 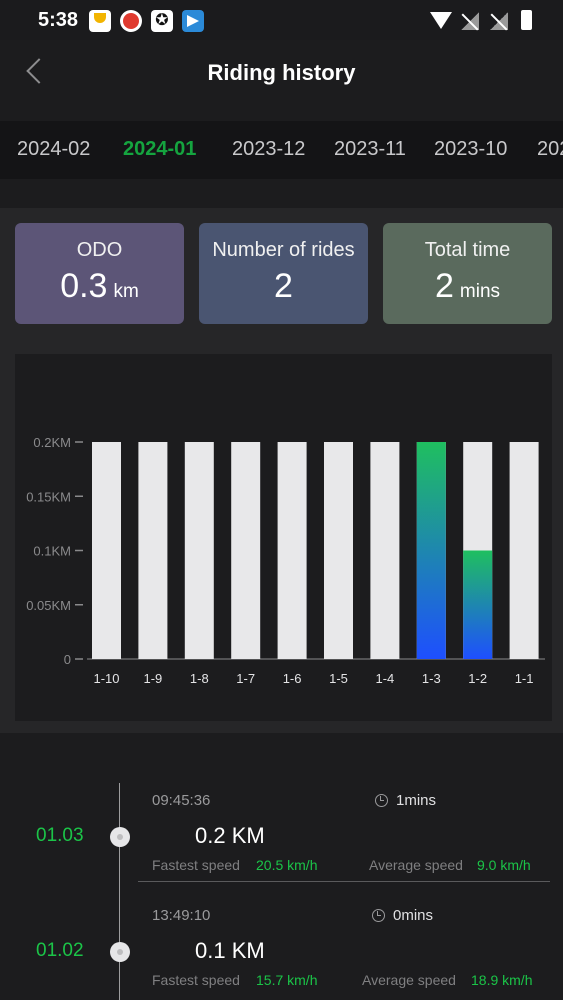 What do you see at coordinates (344, 881) in the screenshot?
I see `ride-separator` at bounding box center [344, 881].